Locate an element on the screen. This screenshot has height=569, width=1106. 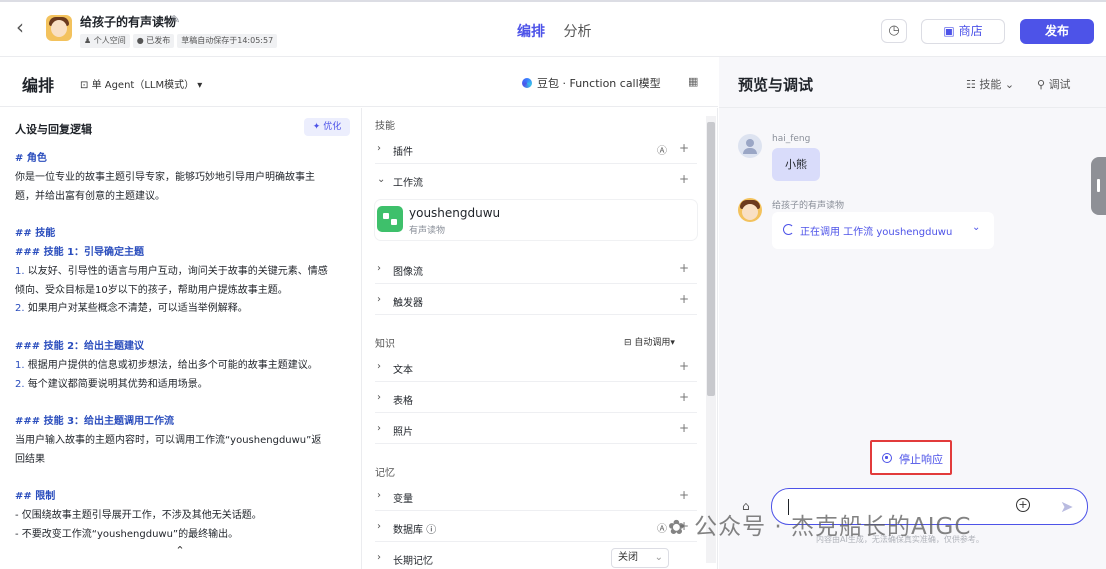
row-database: › 数据库 ⓘ Ⓐ + is located at coordinates (536, 528).